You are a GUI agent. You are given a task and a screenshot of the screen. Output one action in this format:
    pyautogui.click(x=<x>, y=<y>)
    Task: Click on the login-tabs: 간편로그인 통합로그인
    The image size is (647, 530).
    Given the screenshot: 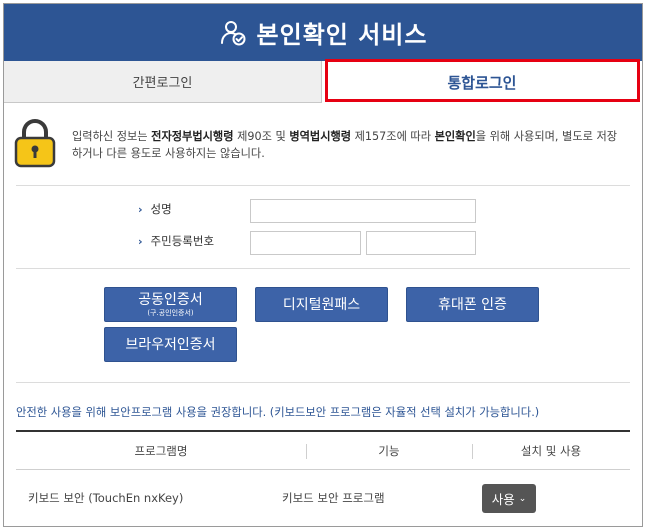 What is the action you would take?
    pyautogui.click(x=323, y=82)
    